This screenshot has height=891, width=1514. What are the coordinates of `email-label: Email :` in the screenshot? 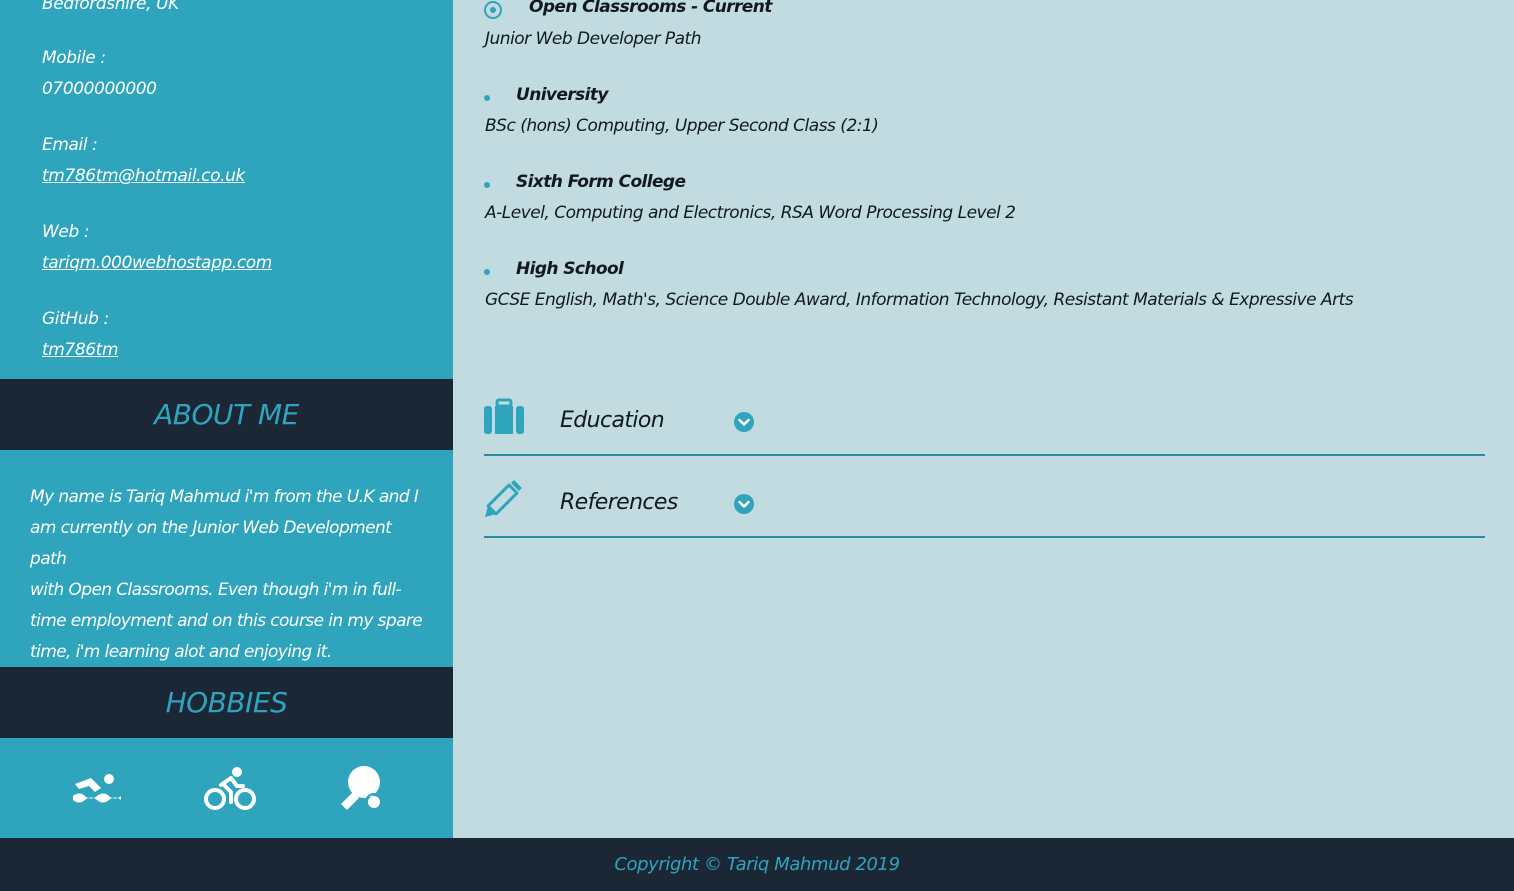 It's located at (70, 145).